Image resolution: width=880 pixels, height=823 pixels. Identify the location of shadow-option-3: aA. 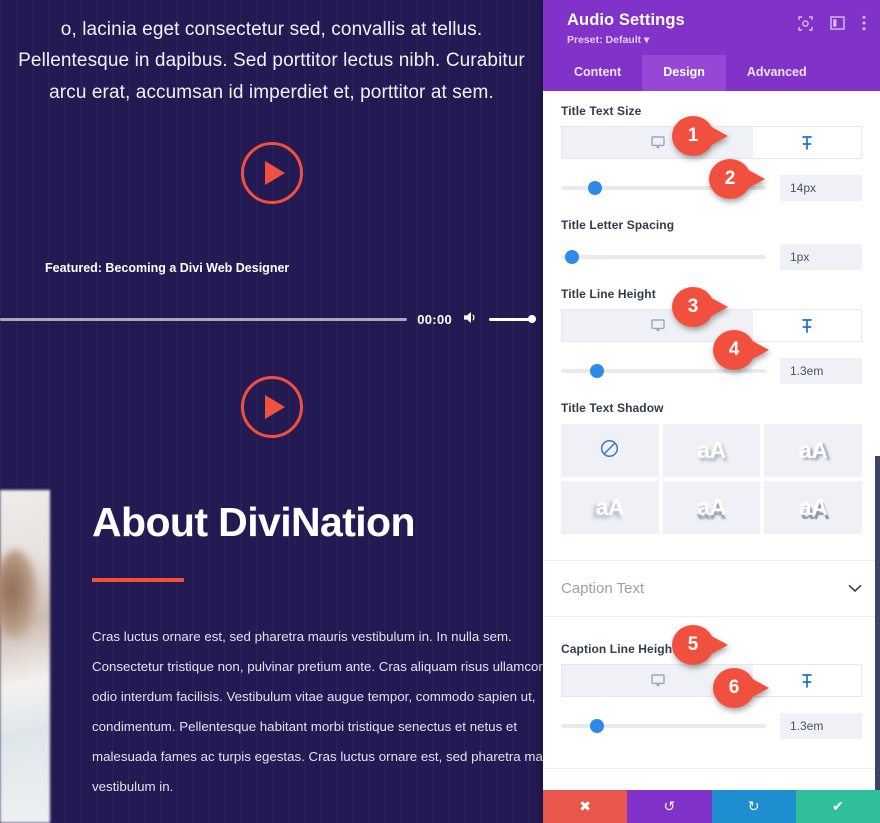
(813, 450).